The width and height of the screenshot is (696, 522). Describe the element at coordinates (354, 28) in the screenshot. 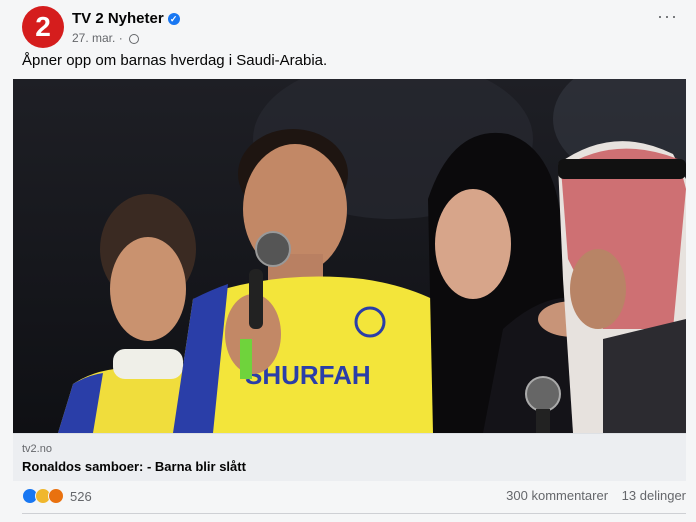

I see `post-header: 2 TV 2 Nyheter ✓ 27. mar. · ···` at that location.